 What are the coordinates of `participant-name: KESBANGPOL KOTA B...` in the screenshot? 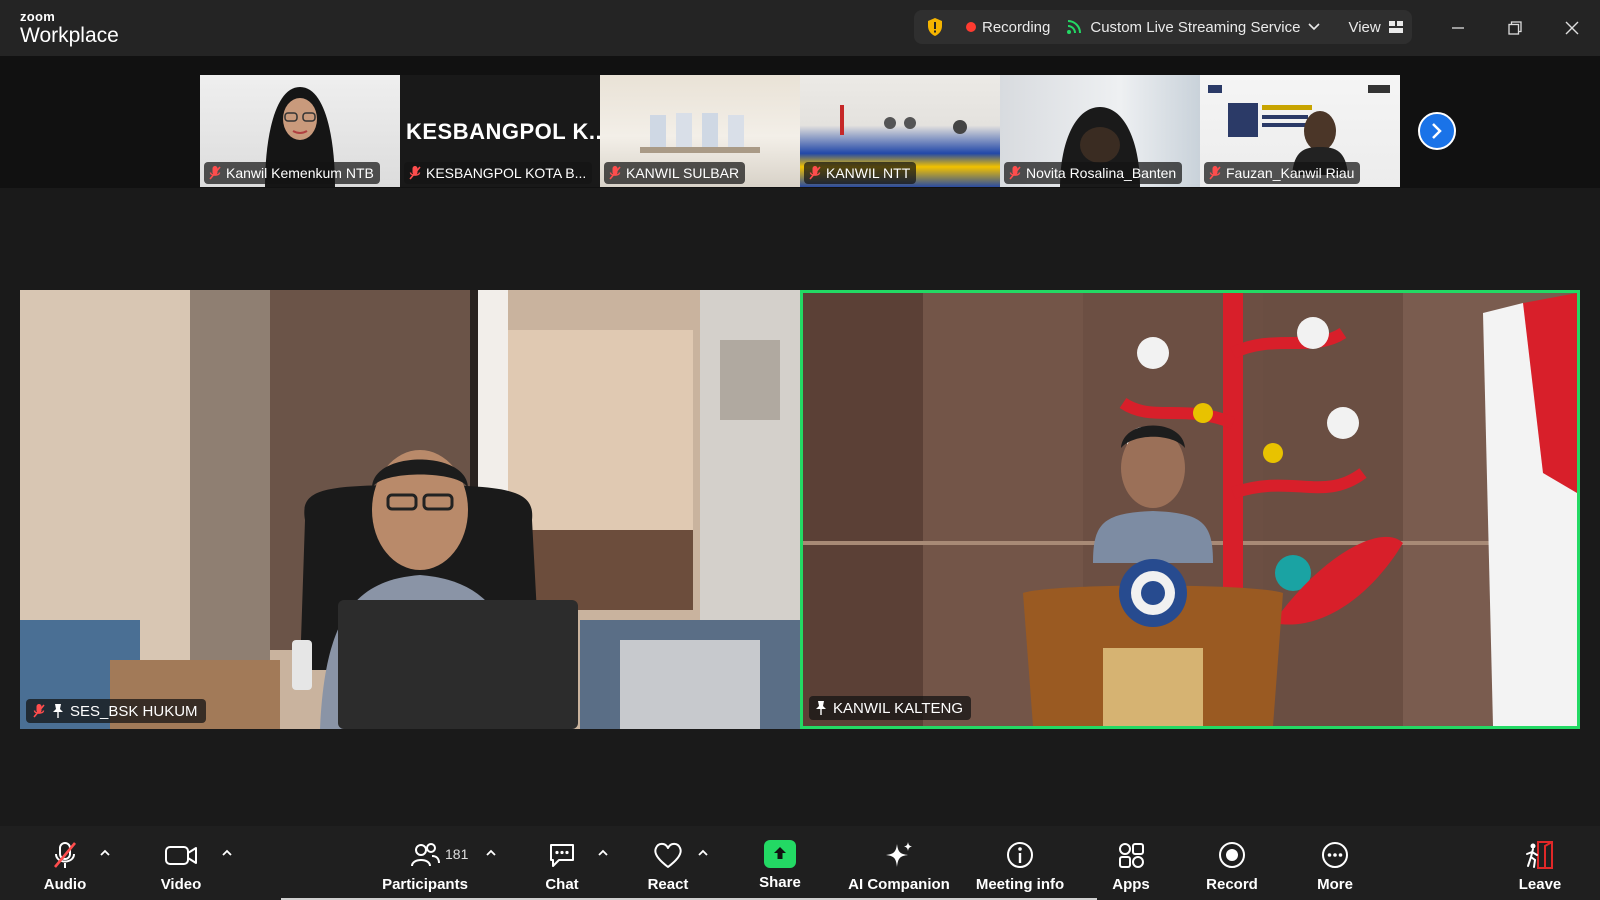 It's located at (506, 173).